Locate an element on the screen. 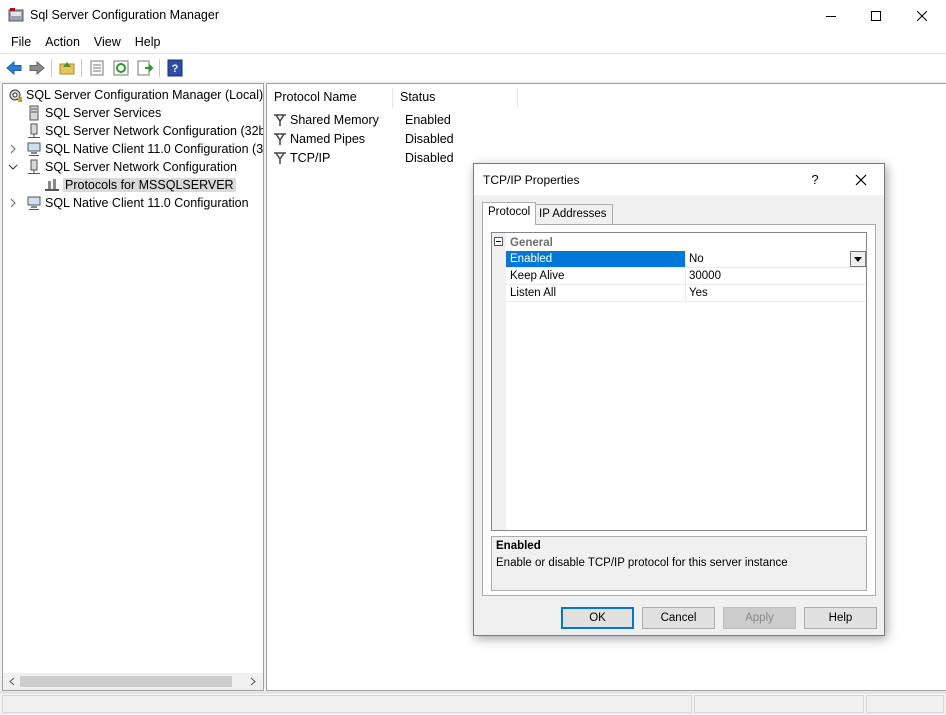  protocols-icon is located at coordinates (52, 185).